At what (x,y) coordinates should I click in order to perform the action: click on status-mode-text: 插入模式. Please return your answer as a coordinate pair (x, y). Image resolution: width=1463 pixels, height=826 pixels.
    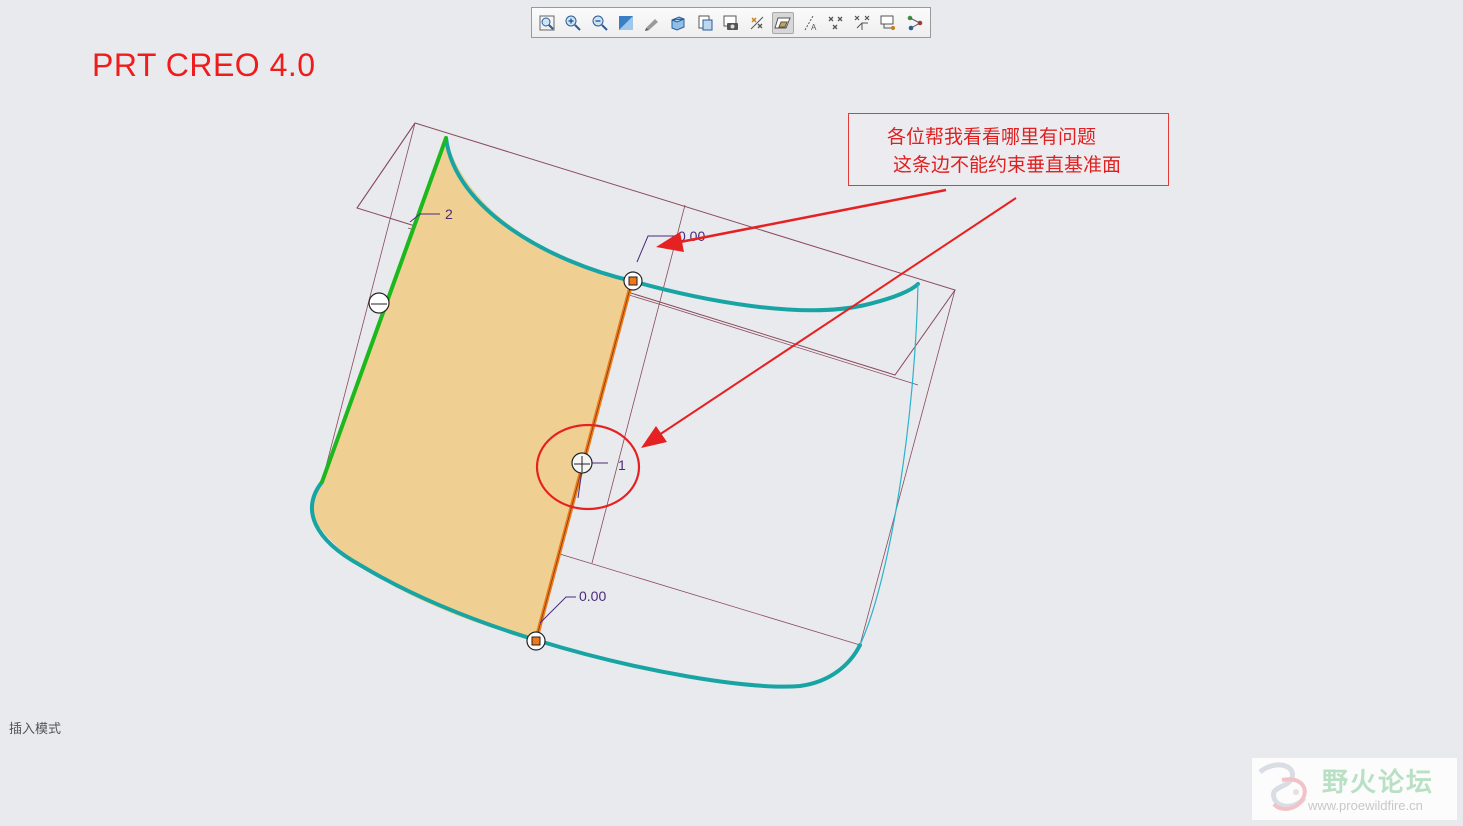
    Looking at the image, I should click on (35, 729).